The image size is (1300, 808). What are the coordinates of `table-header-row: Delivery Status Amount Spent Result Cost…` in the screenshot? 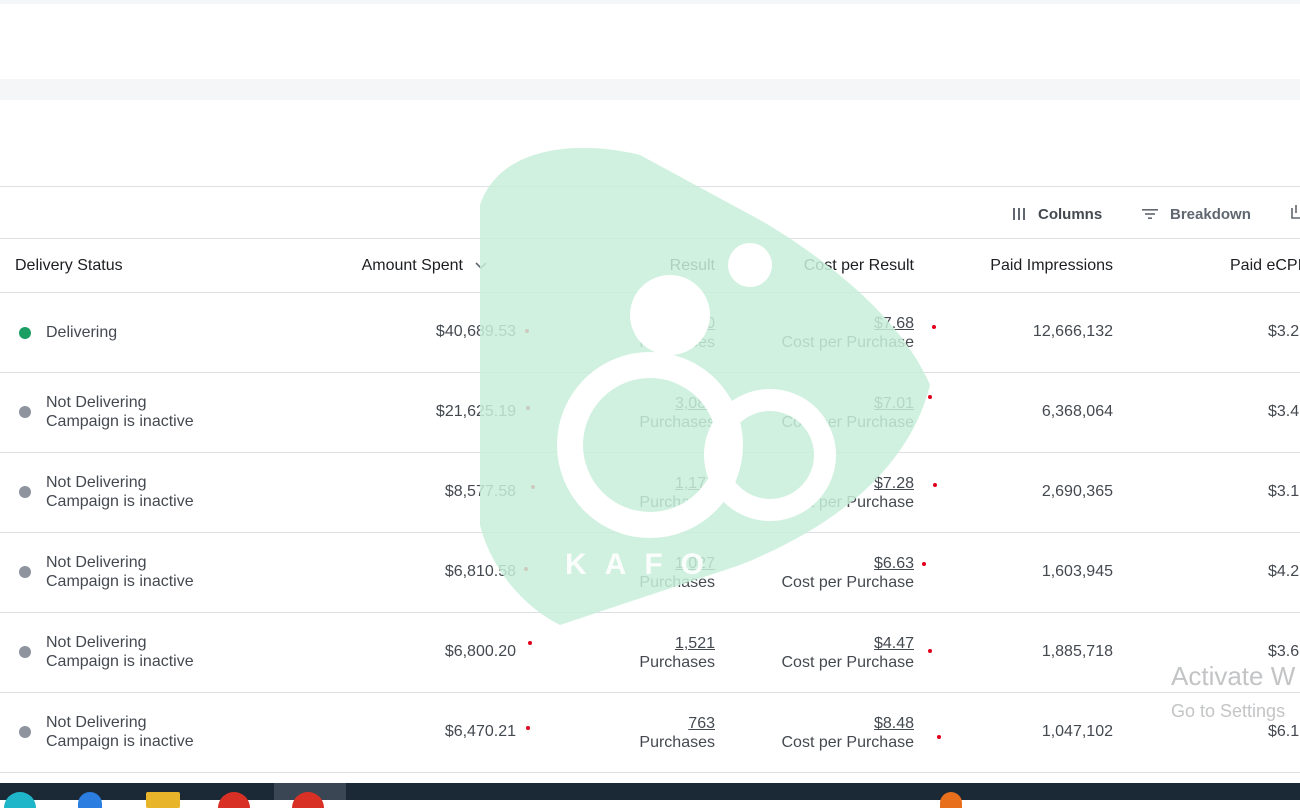 It's located at (650, 266).